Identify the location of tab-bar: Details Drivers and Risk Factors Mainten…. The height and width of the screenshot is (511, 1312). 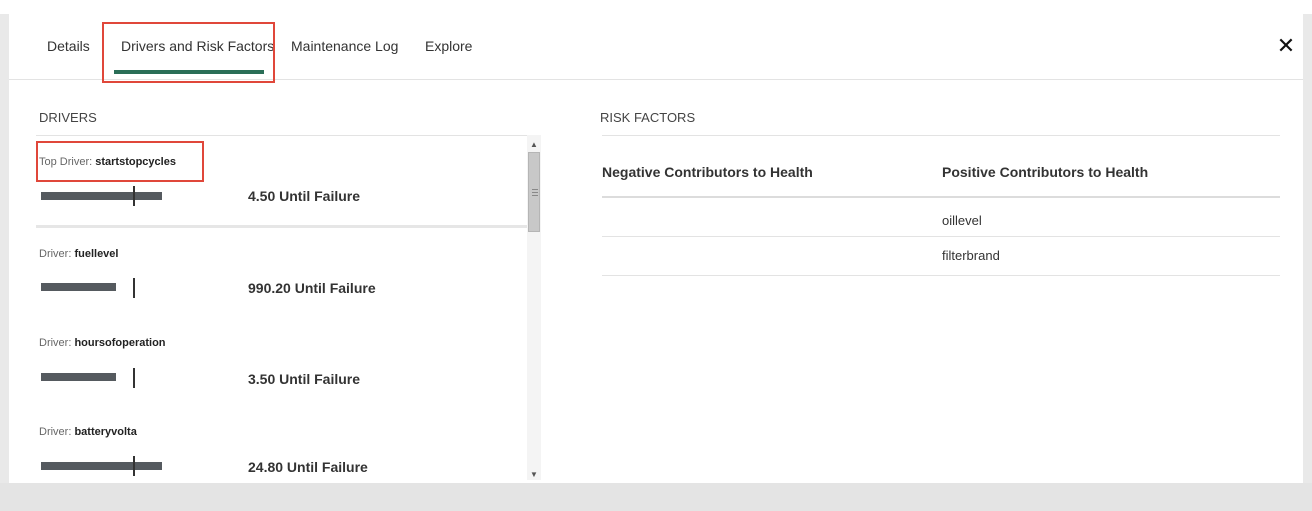
(656, 48).